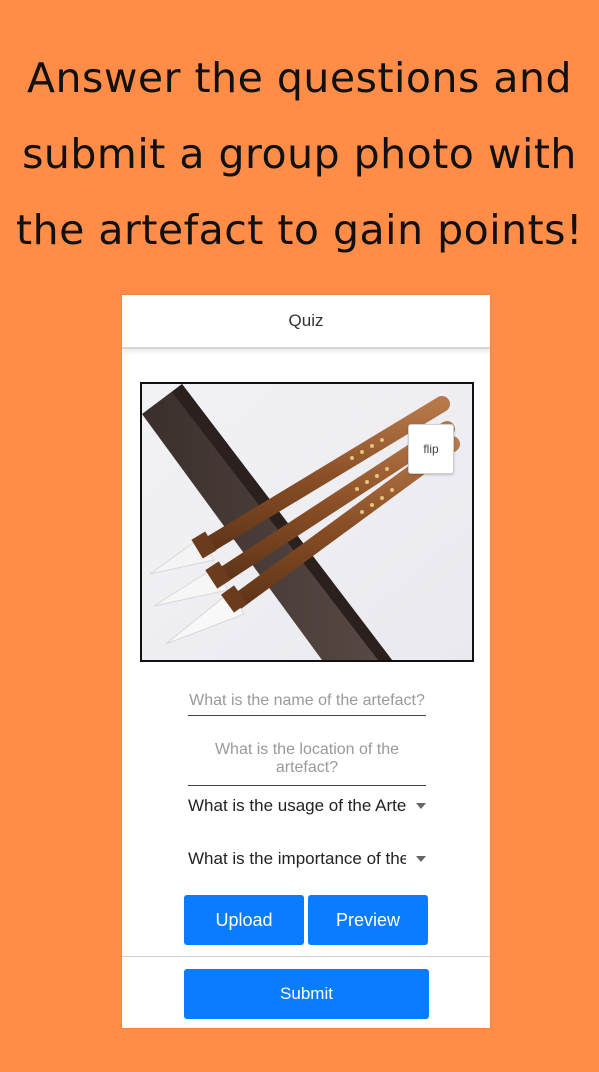 The image size is (599, 1072). I want to click on artefact-location-input: What is the location of the artefact?, so click(307, 763).